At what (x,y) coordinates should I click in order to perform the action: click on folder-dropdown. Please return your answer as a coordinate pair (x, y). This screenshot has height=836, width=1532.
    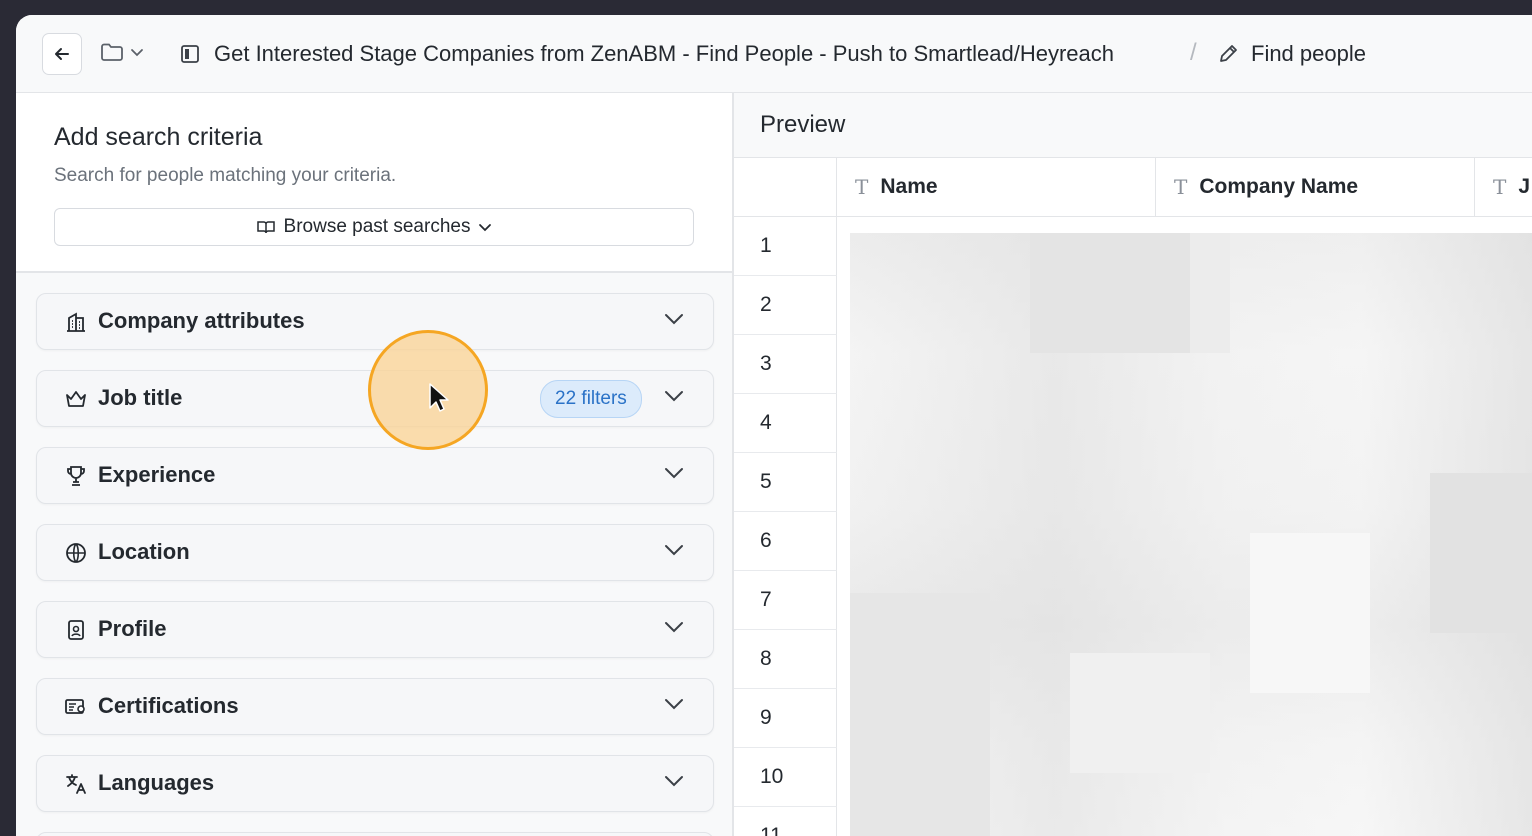
    Looking at the image, I should click on (122, 52).